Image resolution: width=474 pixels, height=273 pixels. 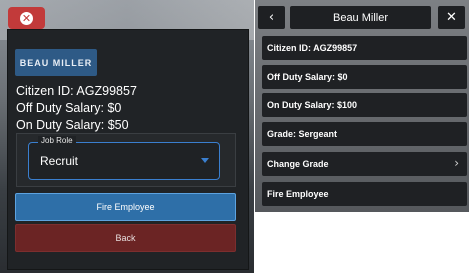 What do you see at coordinates (360, 17) in the screenshot?
I see `menu-title: Beau Miller` at bounding box center [360, 17].